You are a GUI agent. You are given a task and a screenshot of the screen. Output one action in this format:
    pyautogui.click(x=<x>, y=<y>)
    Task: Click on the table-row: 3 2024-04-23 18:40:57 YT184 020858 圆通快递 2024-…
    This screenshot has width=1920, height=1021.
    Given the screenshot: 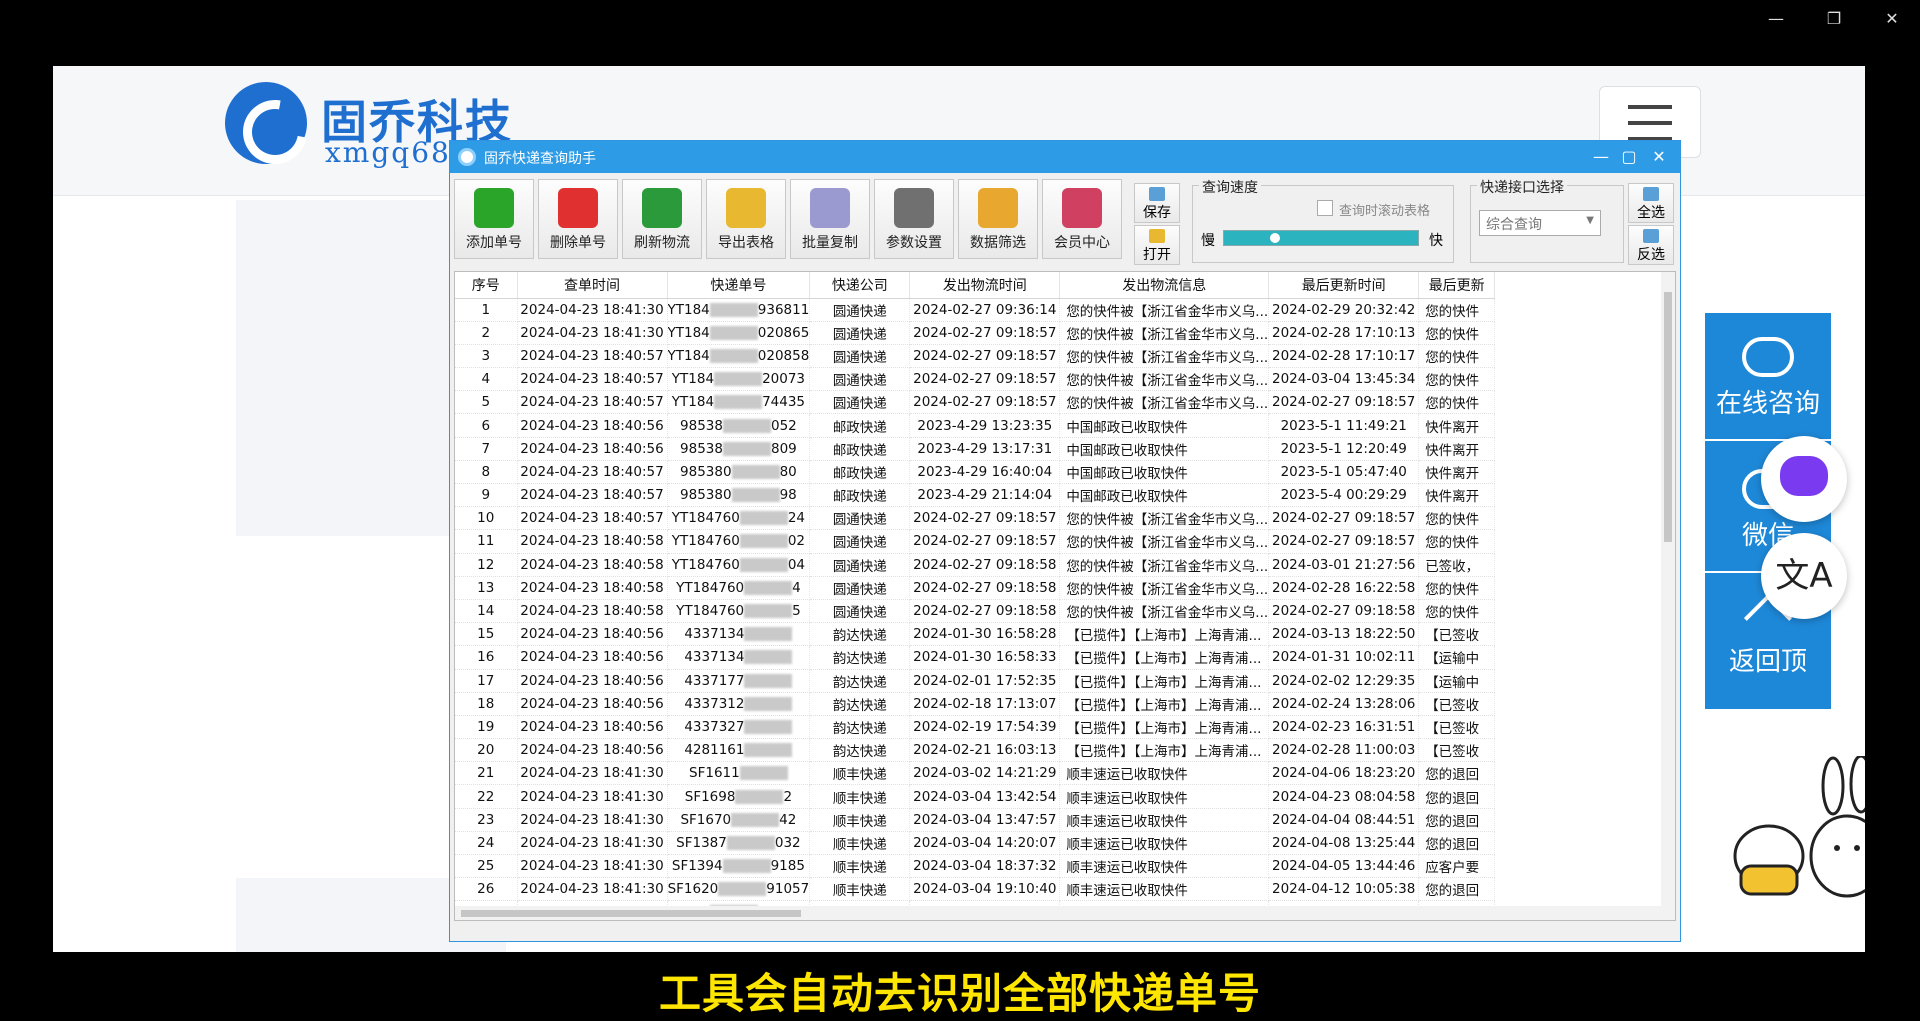 What is the action you would take?
    pyautogui.click(x=975, y=356)
    